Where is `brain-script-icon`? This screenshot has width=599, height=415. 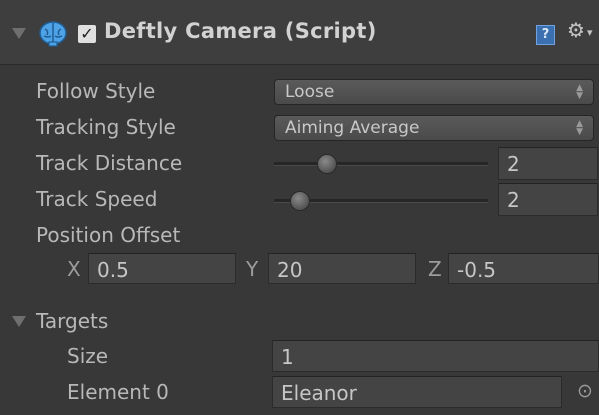 brain-script-icon is located at coordinates (53, 34).